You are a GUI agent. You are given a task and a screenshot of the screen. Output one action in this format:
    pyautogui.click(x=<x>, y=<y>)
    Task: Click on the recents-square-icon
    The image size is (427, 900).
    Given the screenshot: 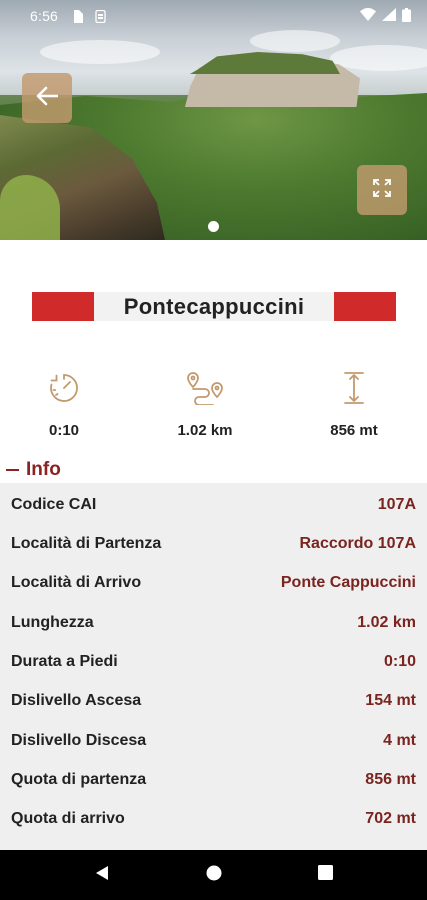 What is the action you would take?
    pyautogui.click(x=325, y=875)
    